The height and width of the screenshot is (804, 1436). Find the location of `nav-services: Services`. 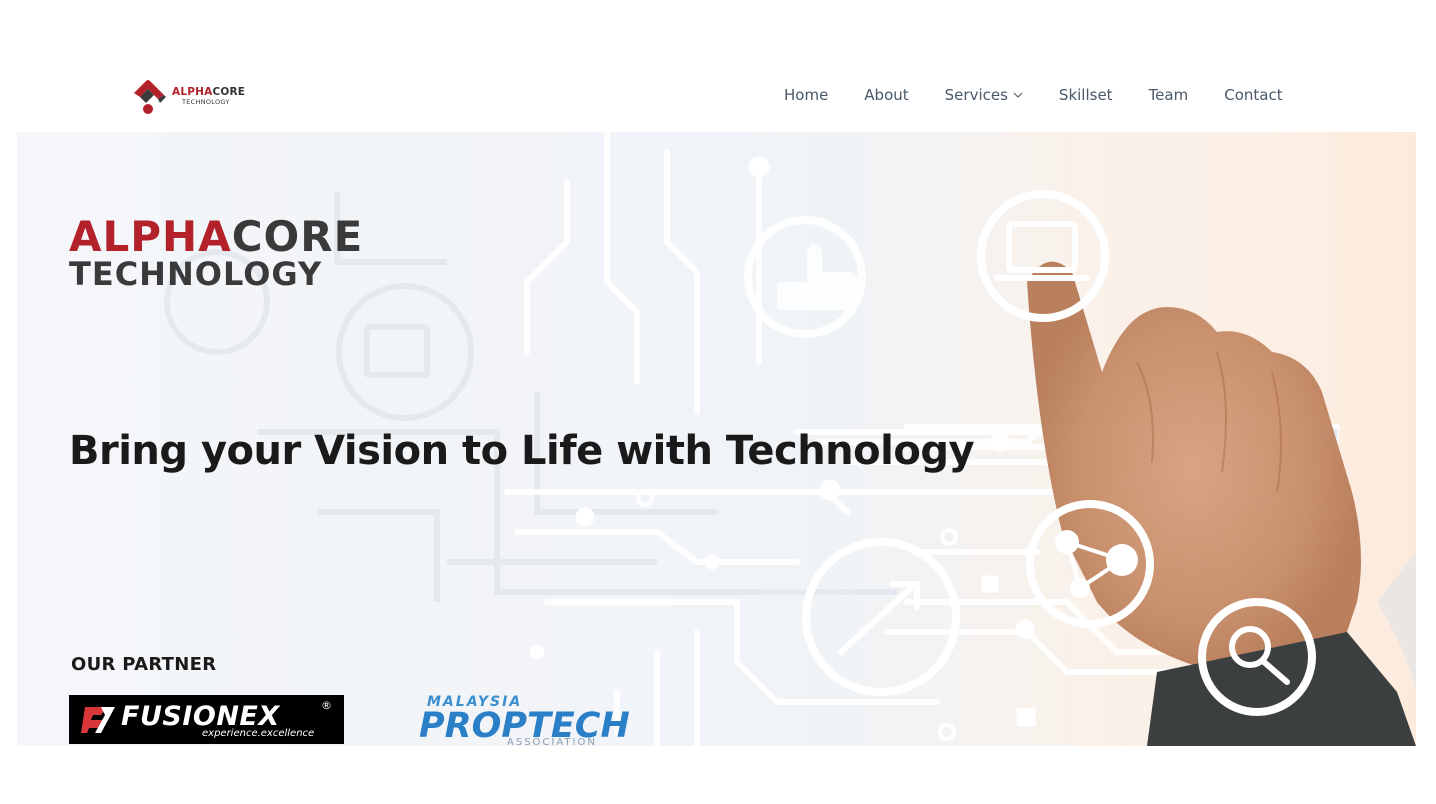

nav-services: Services is located at coordinates (984, 95).